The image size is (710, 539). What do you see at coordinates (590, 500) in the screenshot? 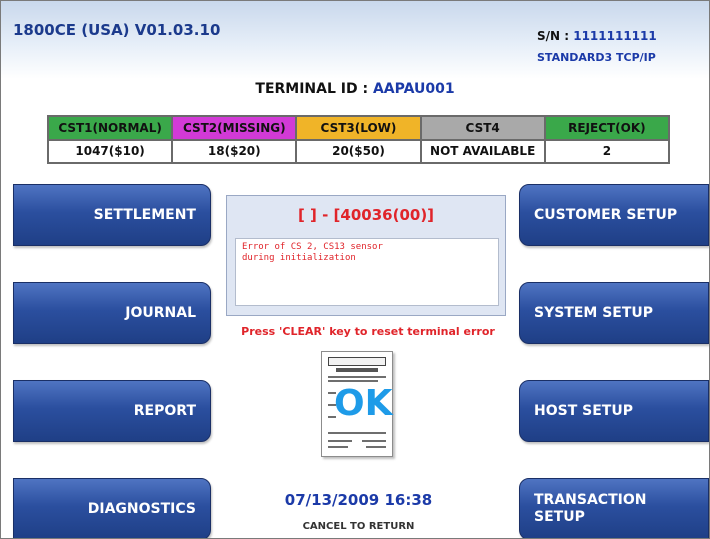
I see `transaction-setup-line1: TRANSACTION` at bounding box center [590, 500].